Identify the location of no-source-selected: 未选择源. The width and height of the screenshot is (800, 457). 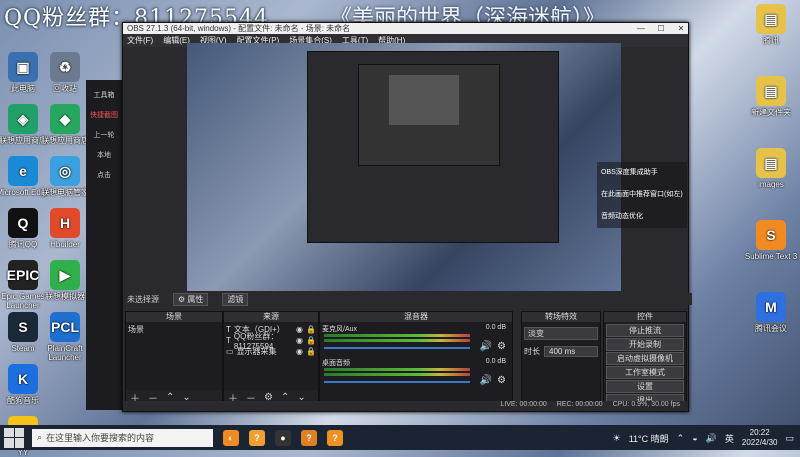
(143, 299).